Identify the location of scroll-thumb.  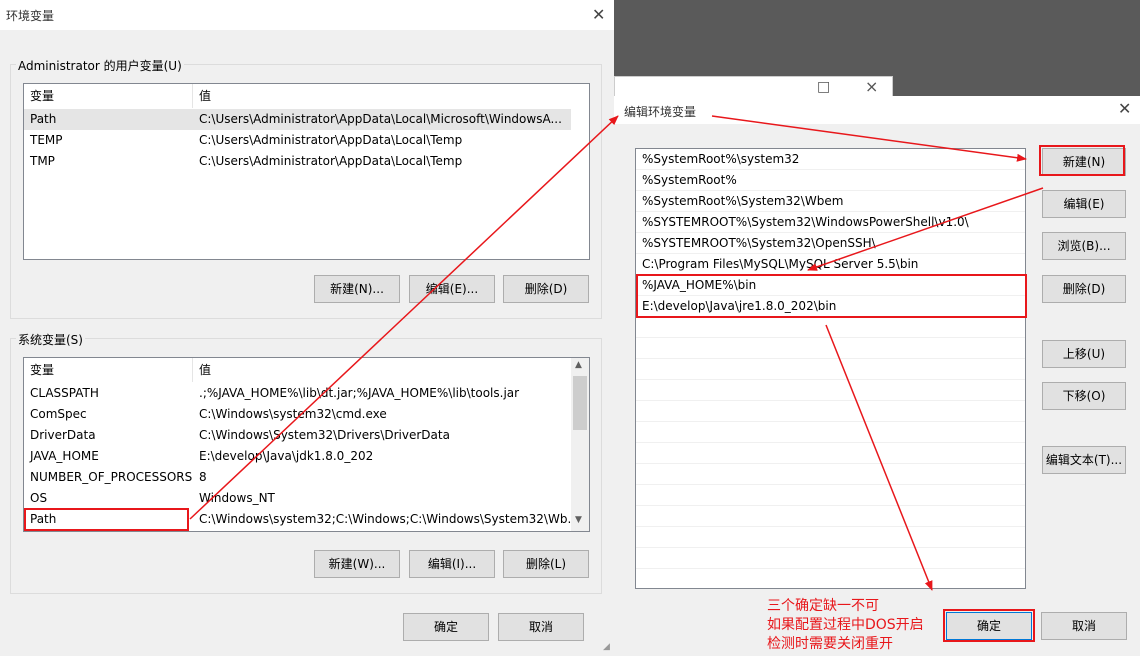
(580, 403).